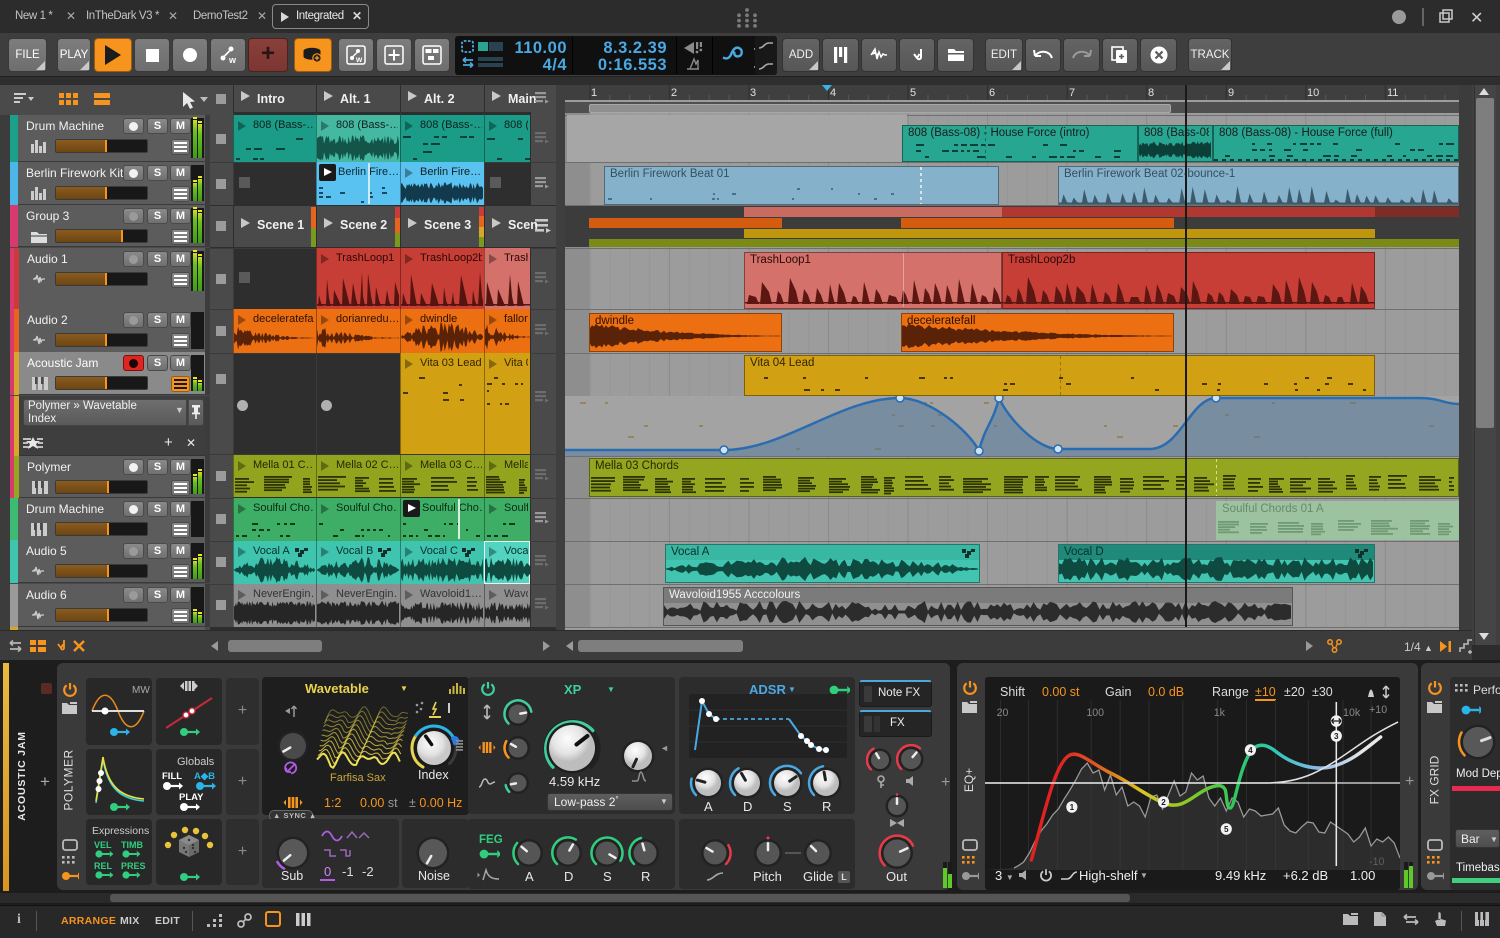 The width and height of the screenshot is (1500, 938). What do you see at coordinates (1226, 829) in the screenshot?
I see `svg-text: 5` at bounding box center [1226, 829].